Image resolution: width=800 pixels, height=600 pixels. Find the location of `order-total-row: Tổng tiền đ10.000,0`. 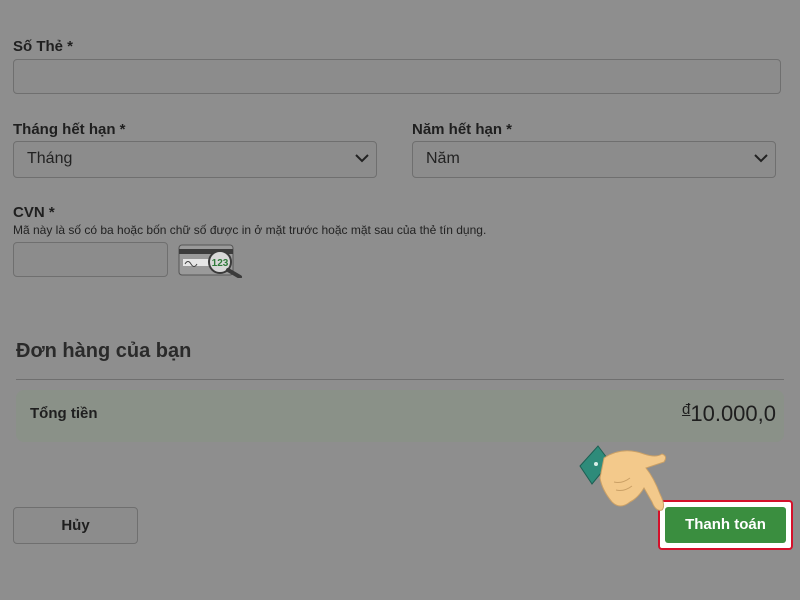

order-total-row: Tổng tiền đ10.000,0 is located at coordinates (400, 416).